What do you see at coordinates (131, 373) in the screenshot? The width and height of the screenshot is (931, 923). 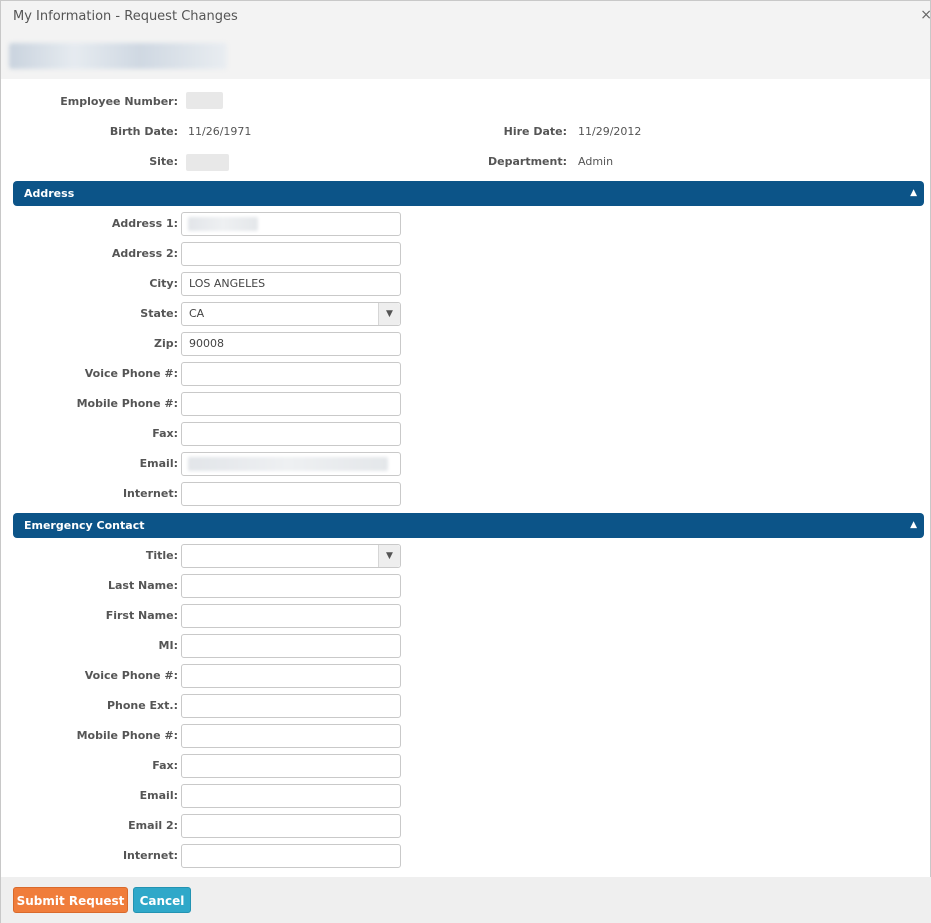 I see `voice-phone-label: Voice Phone #:` at bounding box center [131, 373].